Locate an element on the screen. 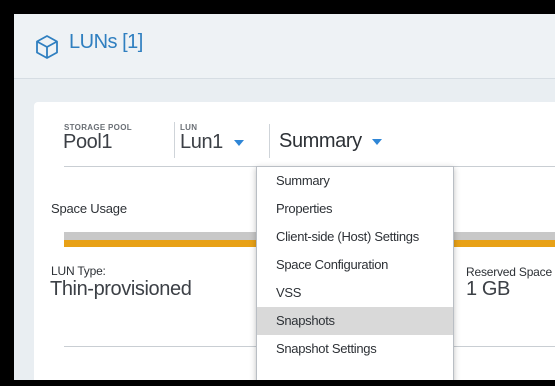 This screenshot has height=386, width=555. menu-item-vss: VSS is located at coordinates (355, 293).